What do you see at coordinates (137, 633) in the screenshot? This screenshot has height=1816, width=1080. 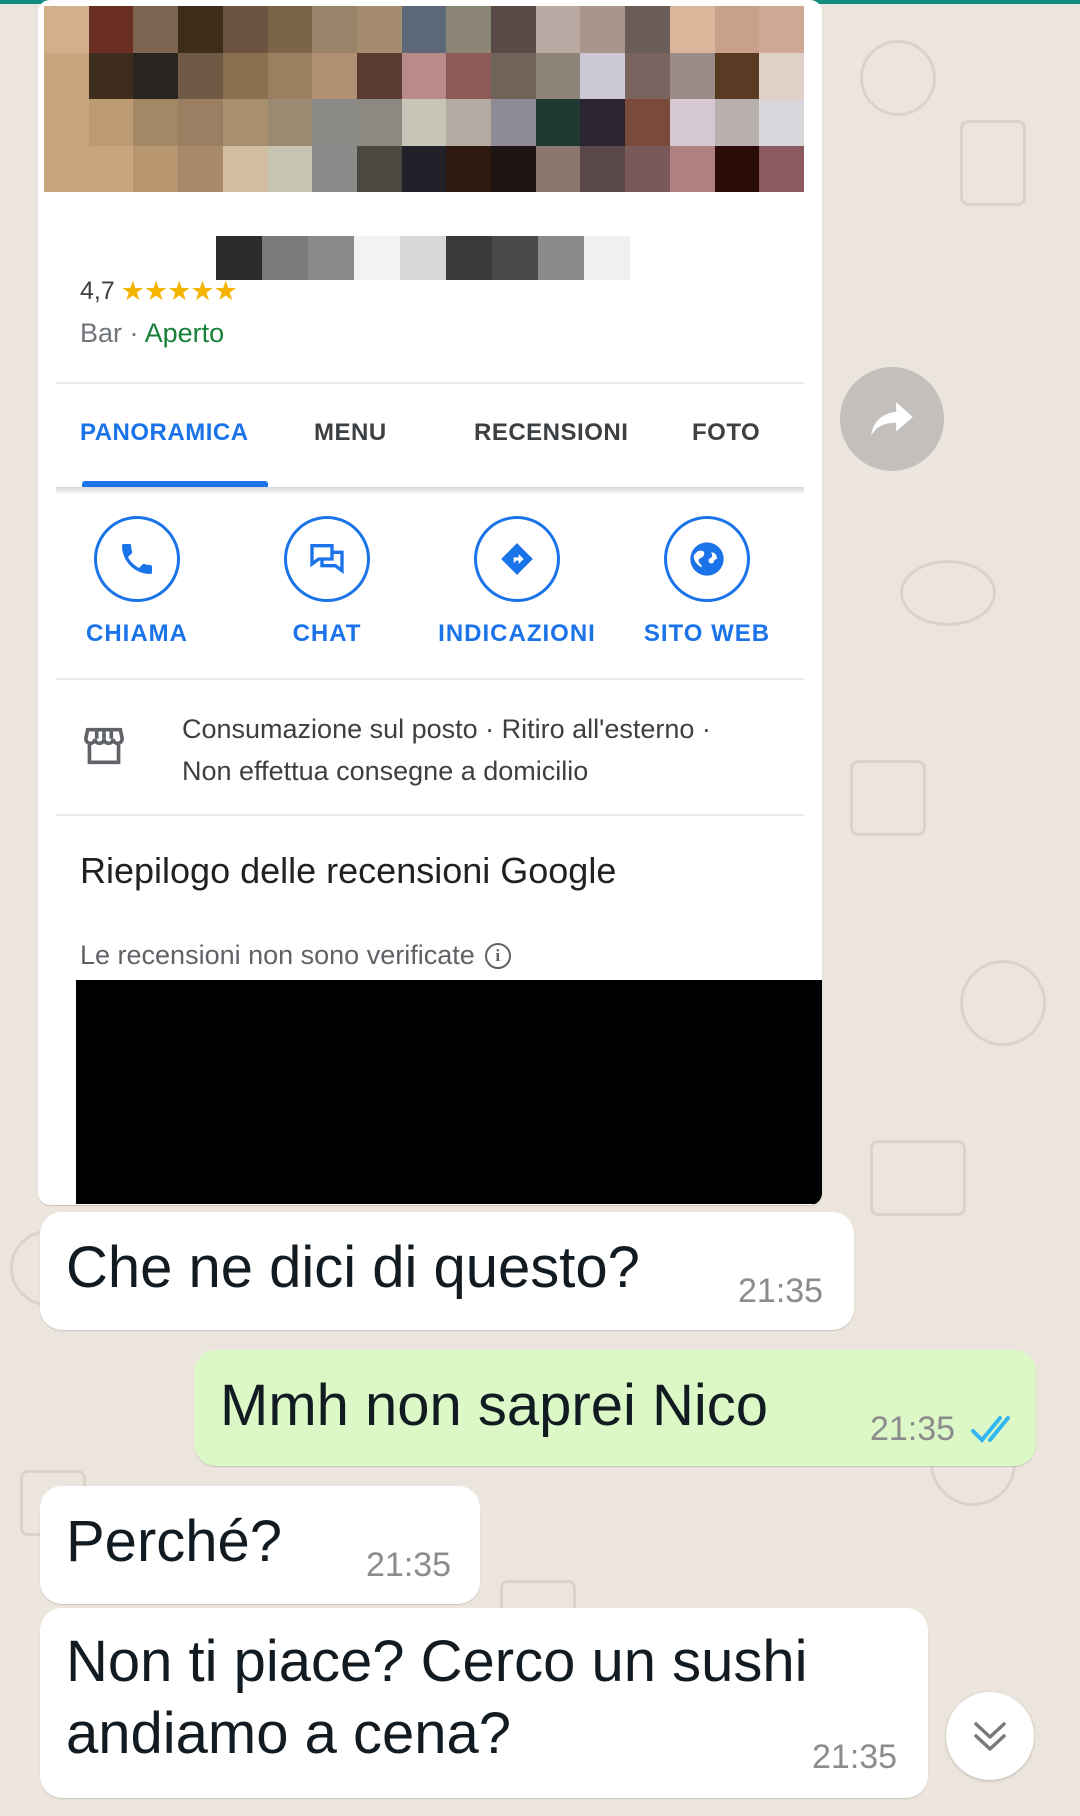 I see `call-label: CHIAMA` at bounding box center [137, 633].